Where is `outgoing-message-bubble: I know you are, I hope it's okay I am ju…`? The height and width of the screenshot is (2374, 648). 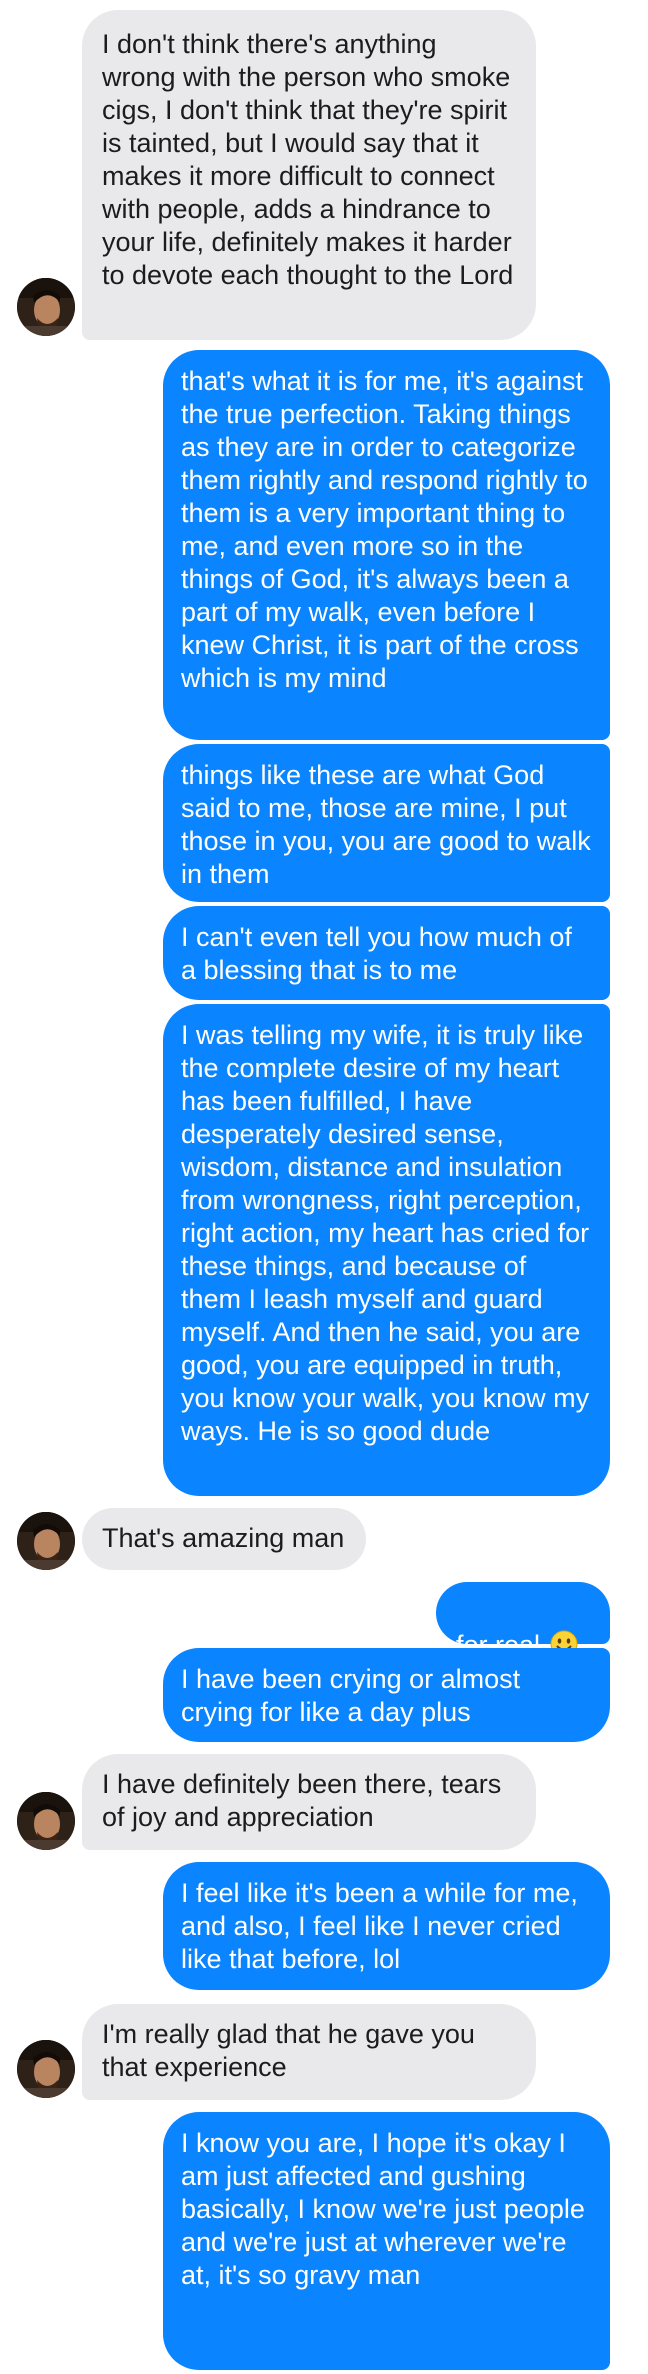 outgoing-message-bubble: I know you are, I hope it's okay I am ju… is located at coordinates (386, 2241).